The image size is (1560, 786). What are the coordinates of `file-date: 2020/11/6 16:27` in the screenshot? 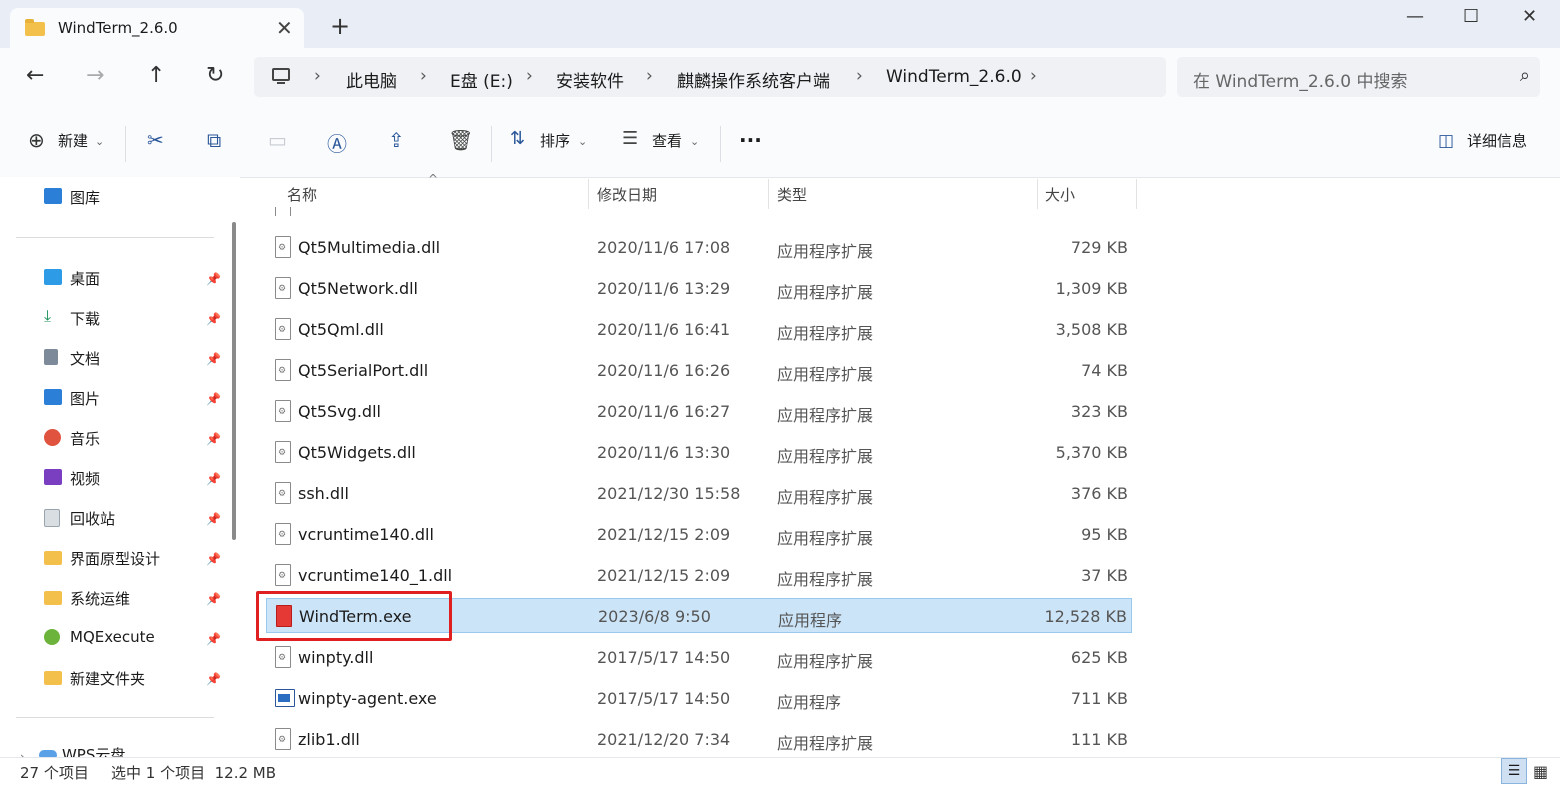 It's located at (664, 411).